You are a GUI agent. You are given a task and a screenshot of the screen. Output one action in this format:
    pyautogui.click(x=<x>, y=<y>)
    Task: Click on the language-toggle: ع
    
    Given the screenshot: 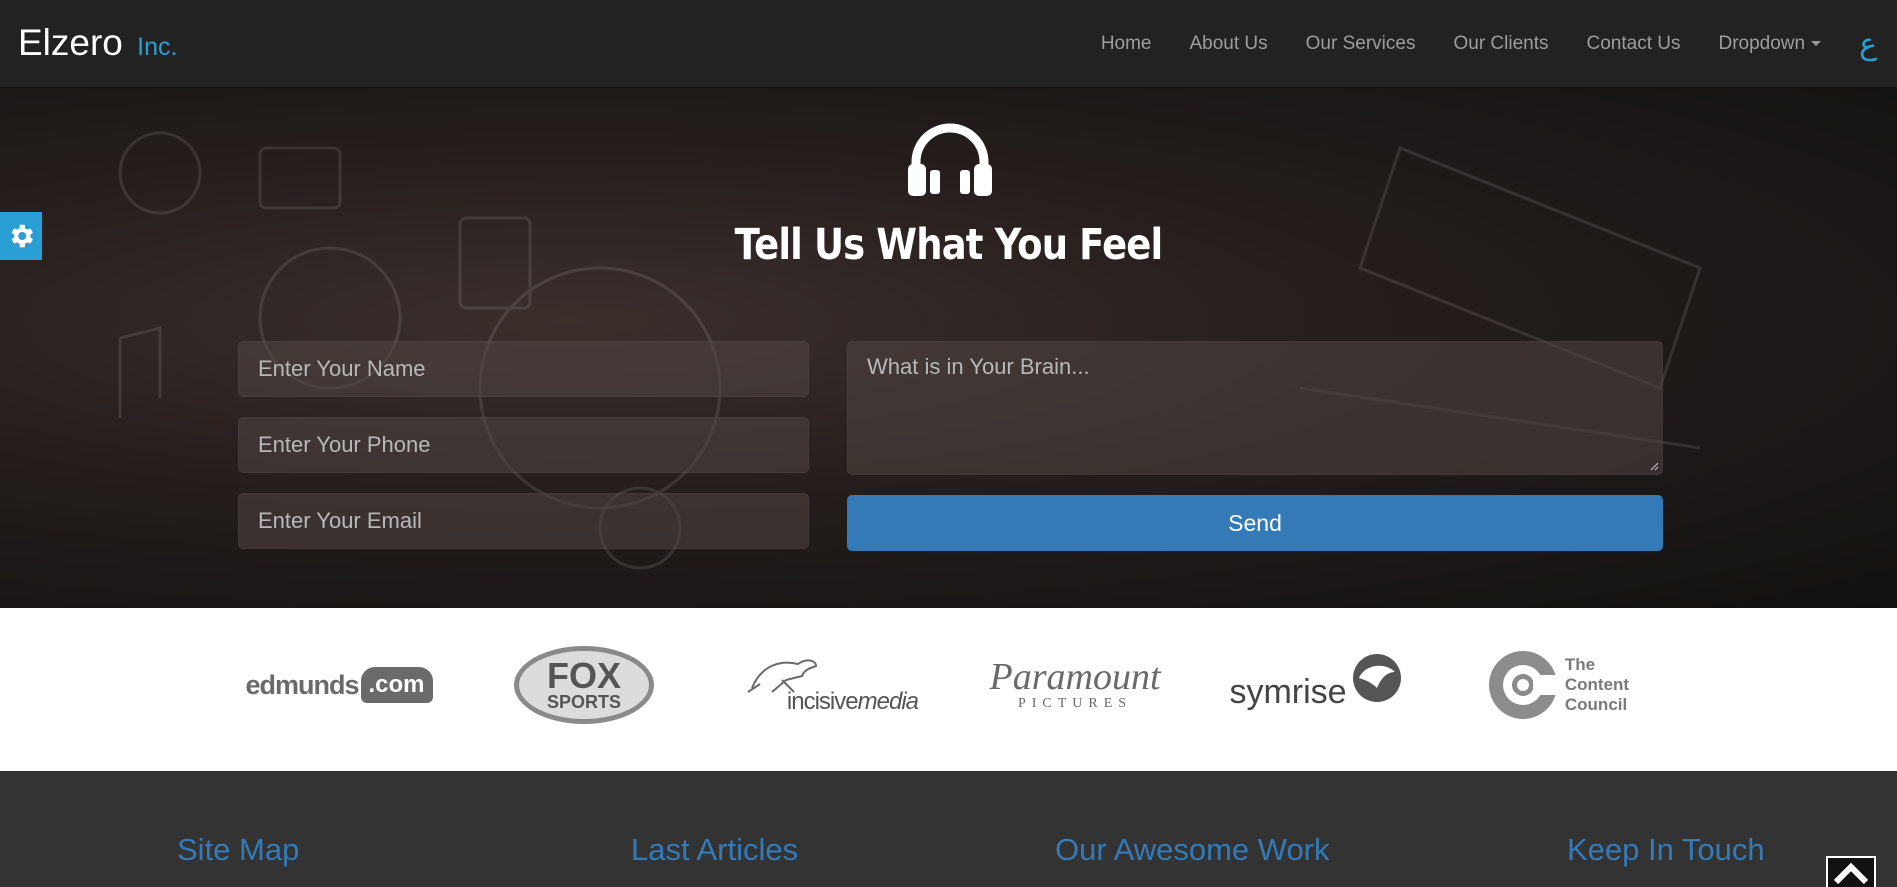 What is the action you would take?
    pyautogui.click(x=1868, y=44)
    